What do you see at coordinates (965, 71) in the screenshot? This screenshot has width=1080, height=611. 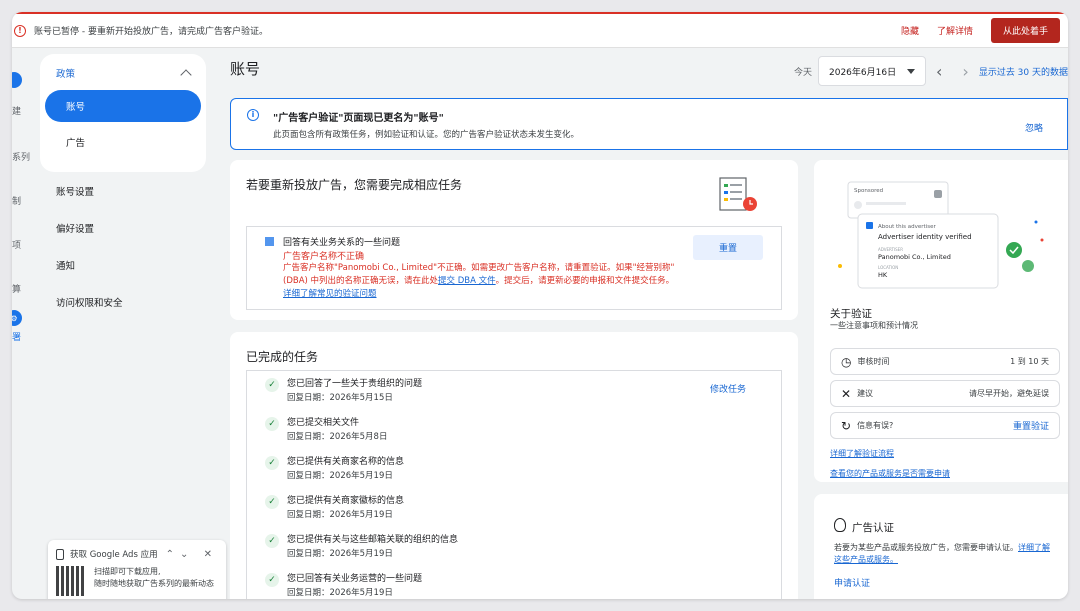 I see `next-arrow-icon: ›` at bounding box center [965, 71].